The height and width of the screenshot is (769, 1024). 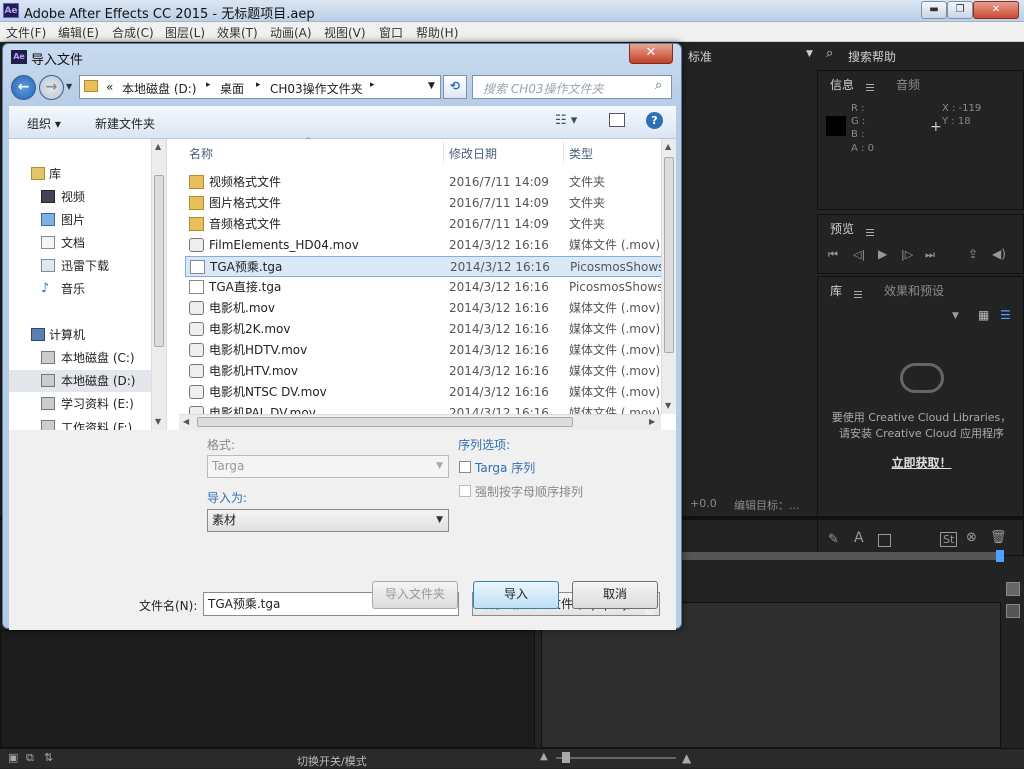 I want to click on new-folder-button: 新建文件夹, so click(x=125, y=123).